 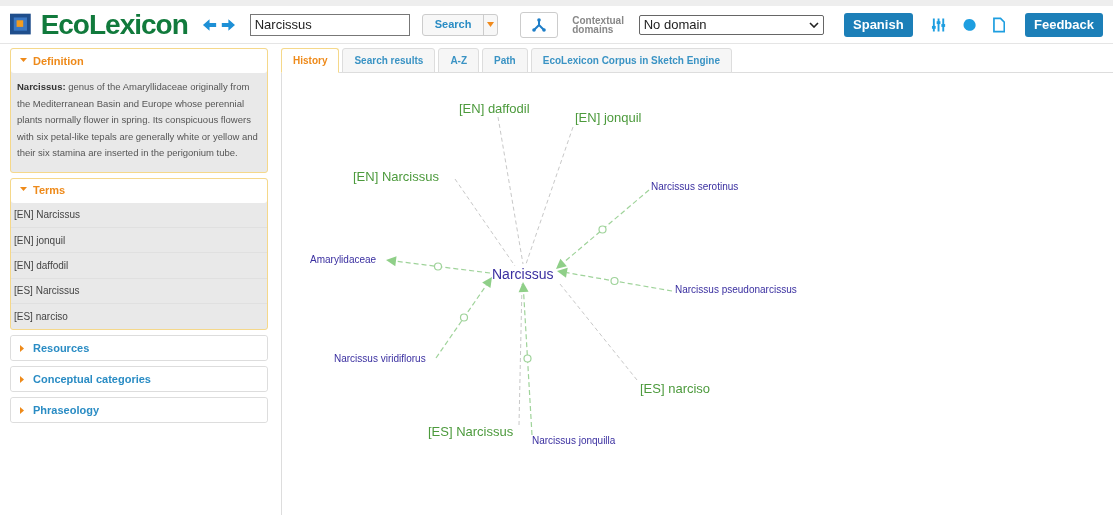 I want to click on accordion-header: Terms, so click(x=139, y=190).